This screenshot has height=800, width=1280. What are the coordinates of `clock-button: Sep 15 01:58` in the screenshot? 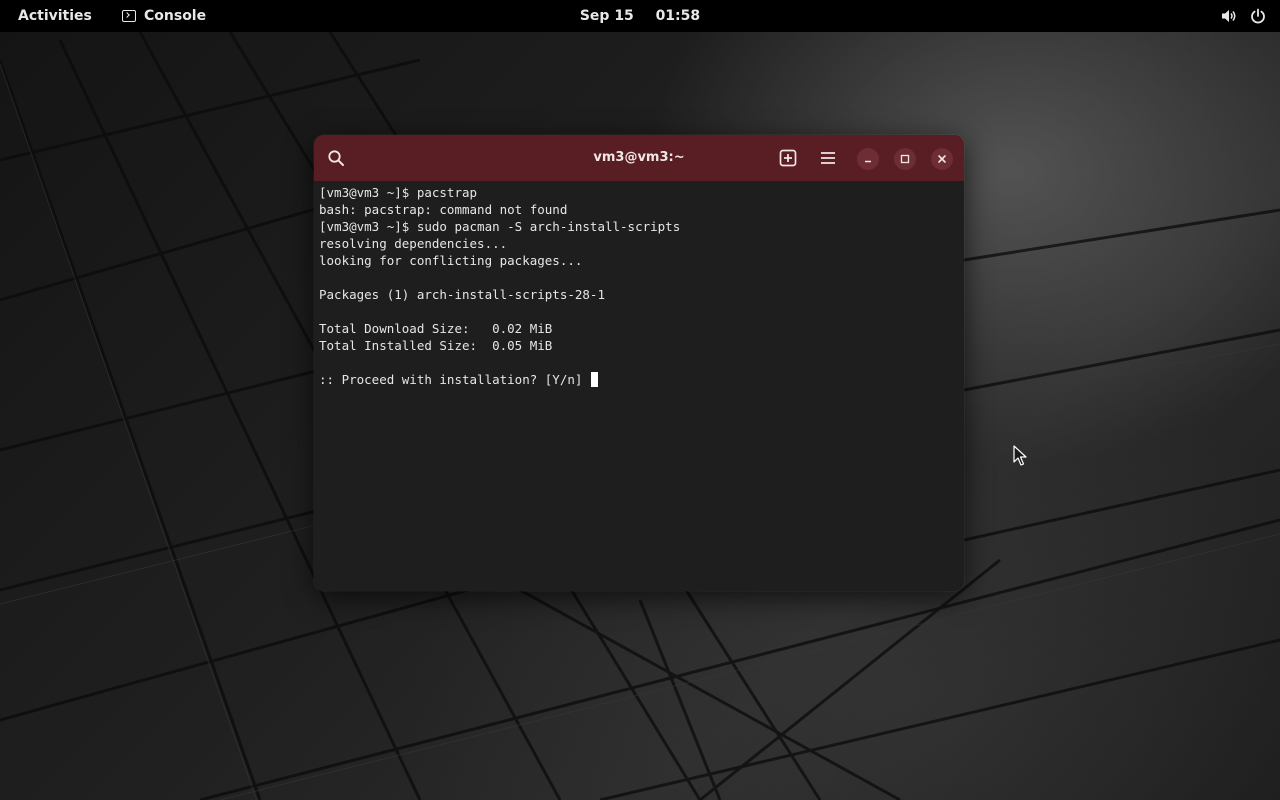 It's located at (640, 16).